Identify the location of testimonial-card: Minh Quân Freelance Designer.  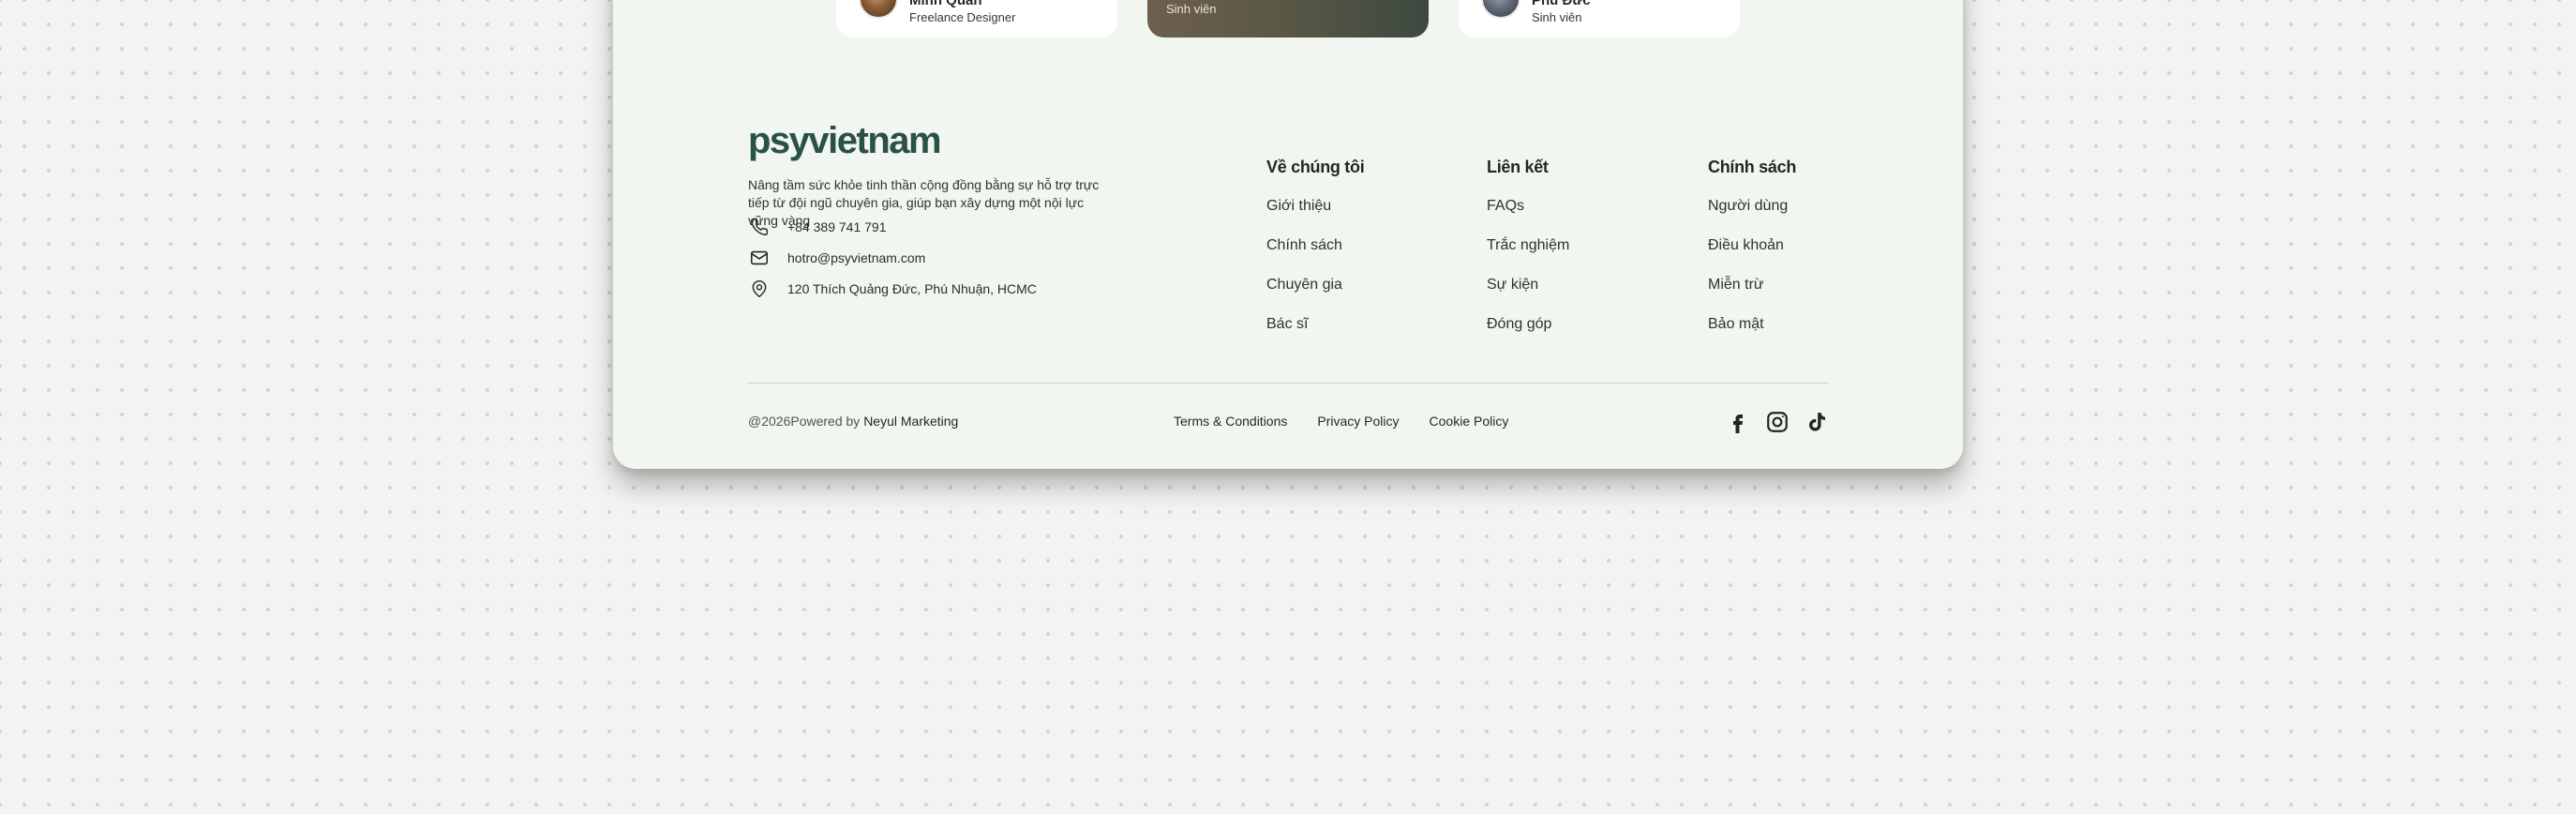
(976, 19).